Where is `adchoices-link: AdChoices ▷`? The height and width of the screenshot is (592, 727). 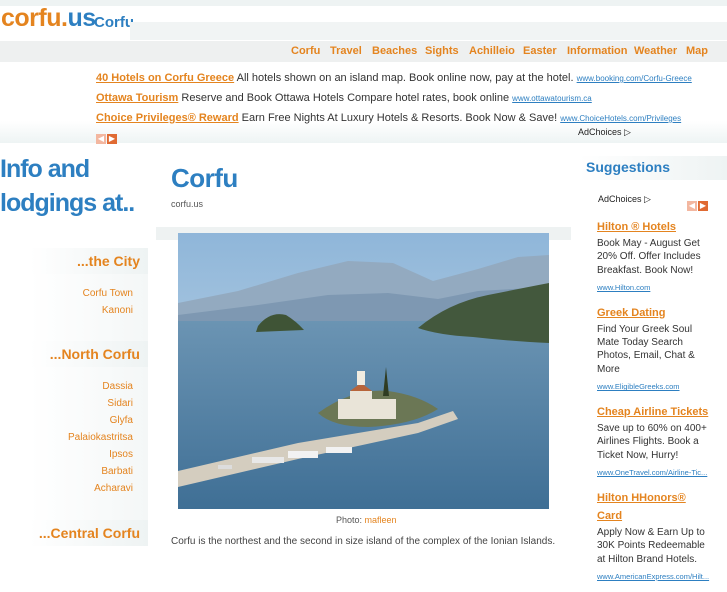 adchoices-link: AdChoices ▷ is located at coordinates (604, 132).